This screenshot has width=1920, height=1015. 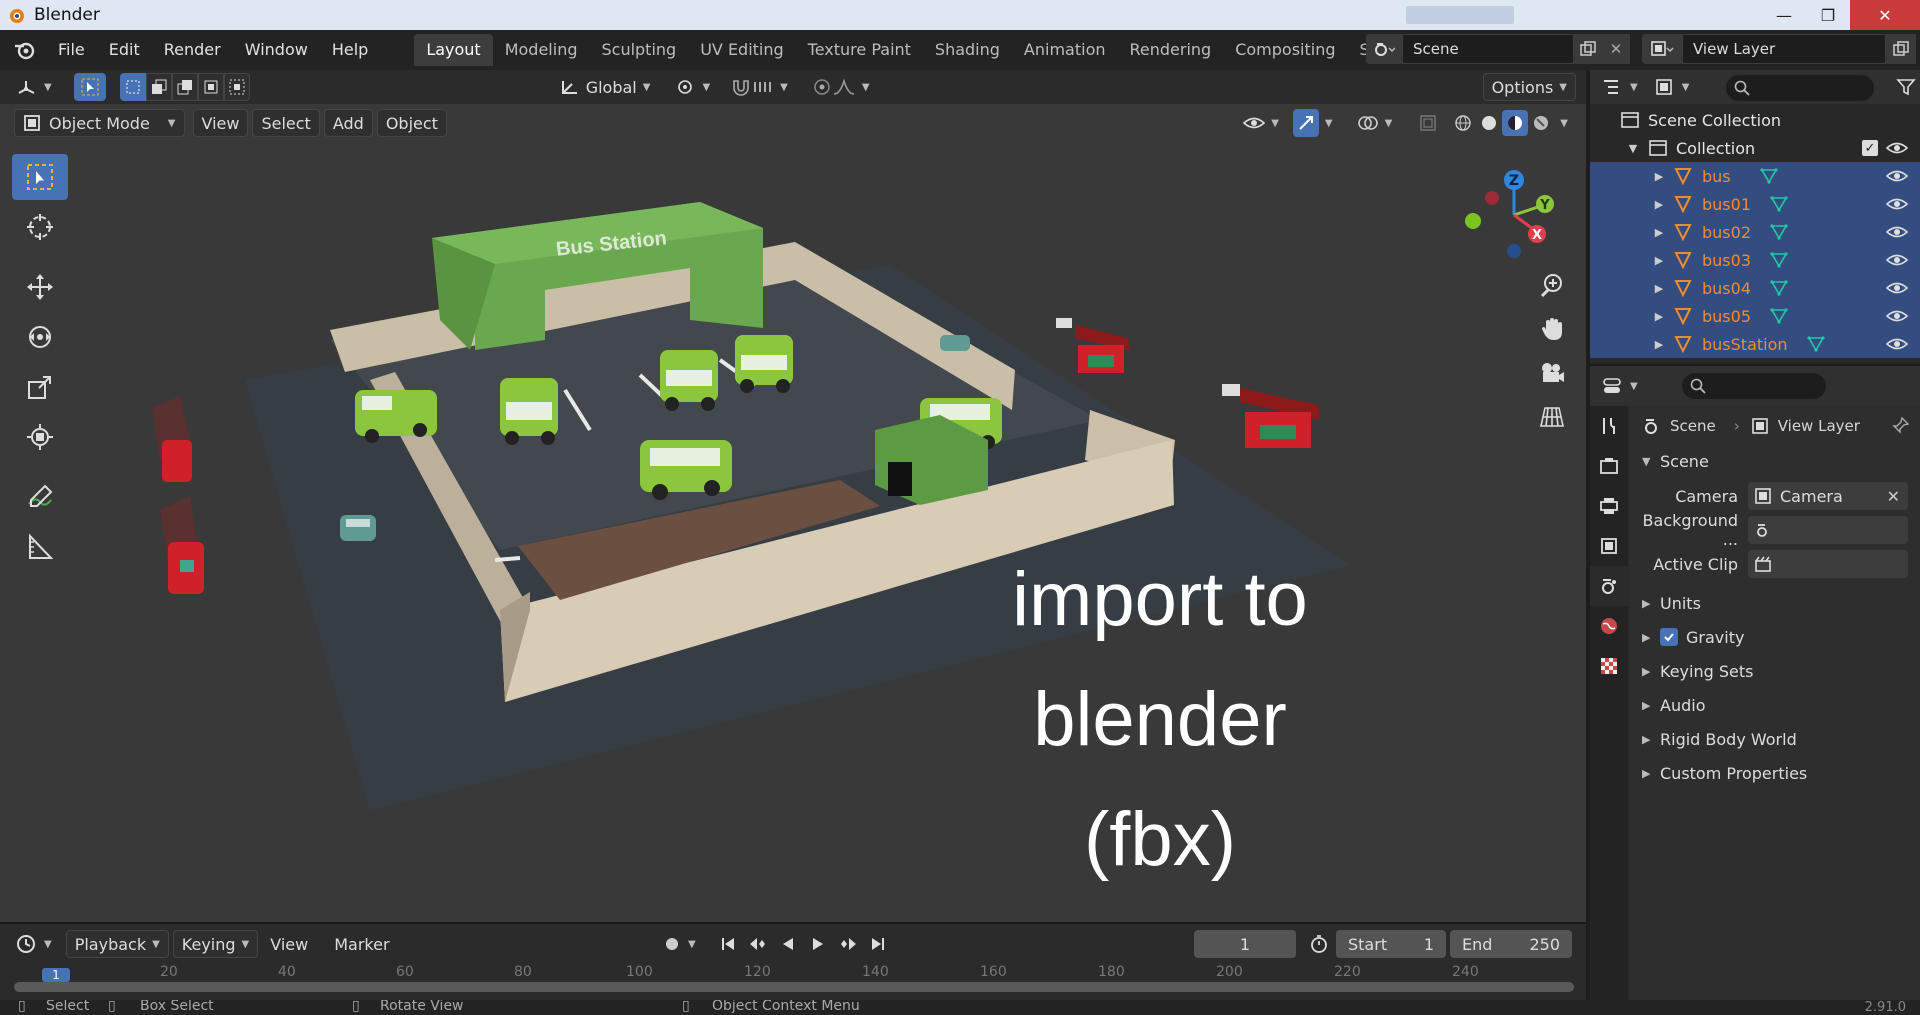 I want to click on delete-scene-button: ✕, so click(x=1616, y=49).